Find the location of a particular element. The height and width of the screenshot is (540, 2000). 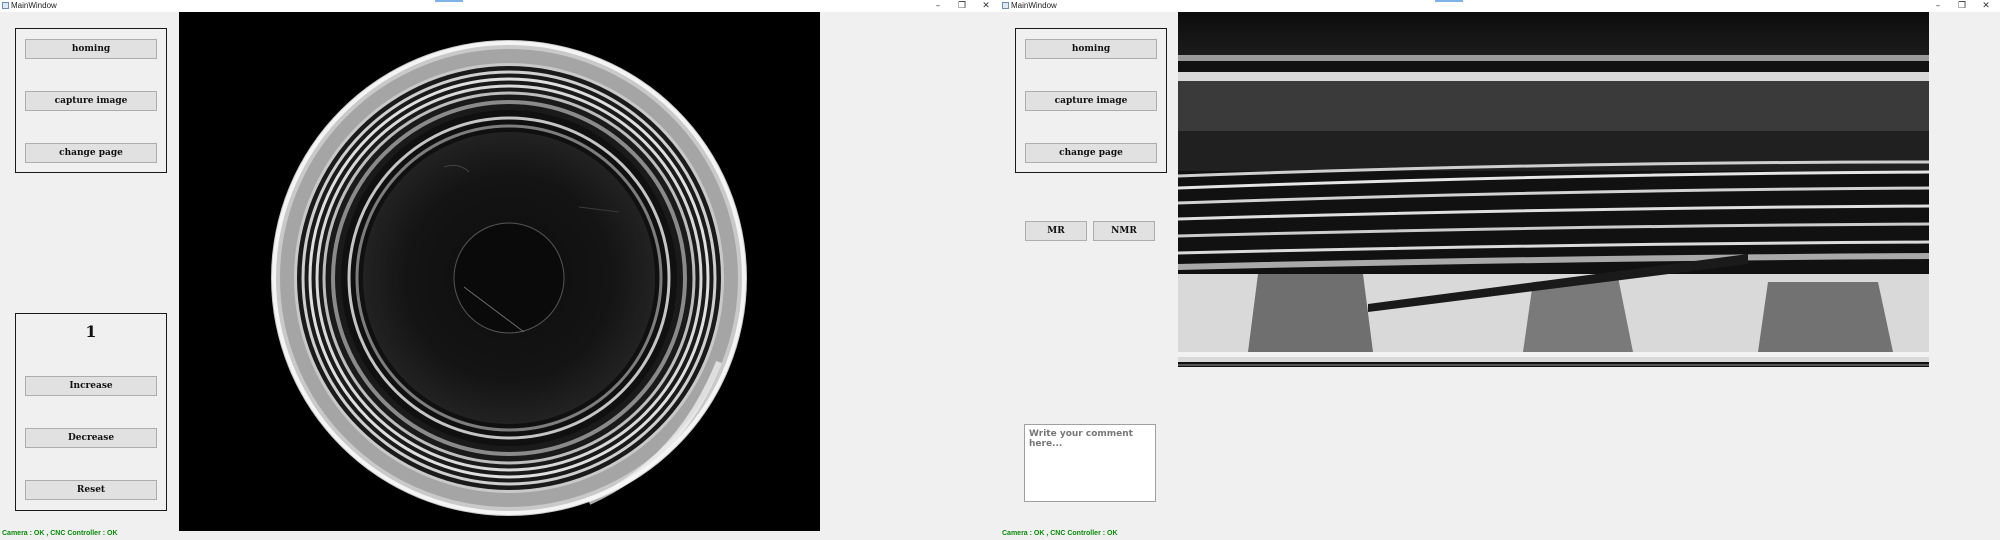

increase-button: Increase is located at coordinates (91, 386).